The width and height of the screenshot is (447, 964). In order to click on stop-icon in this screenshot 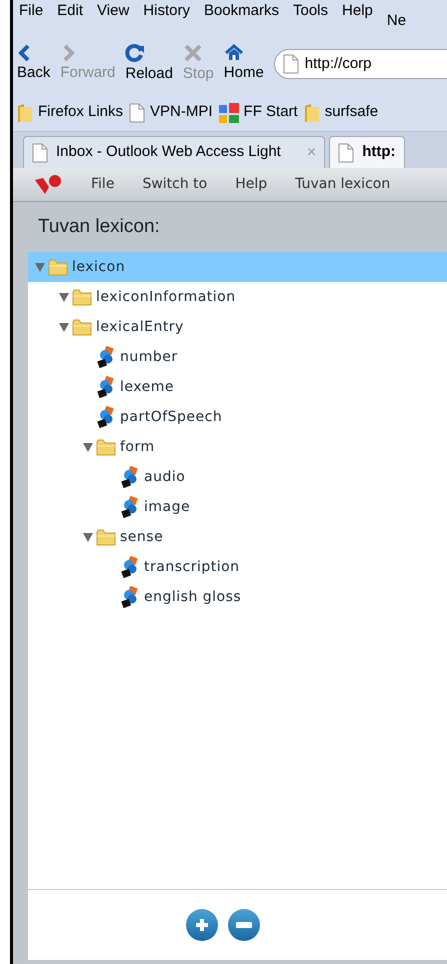, I will do `click(192, 52)`.